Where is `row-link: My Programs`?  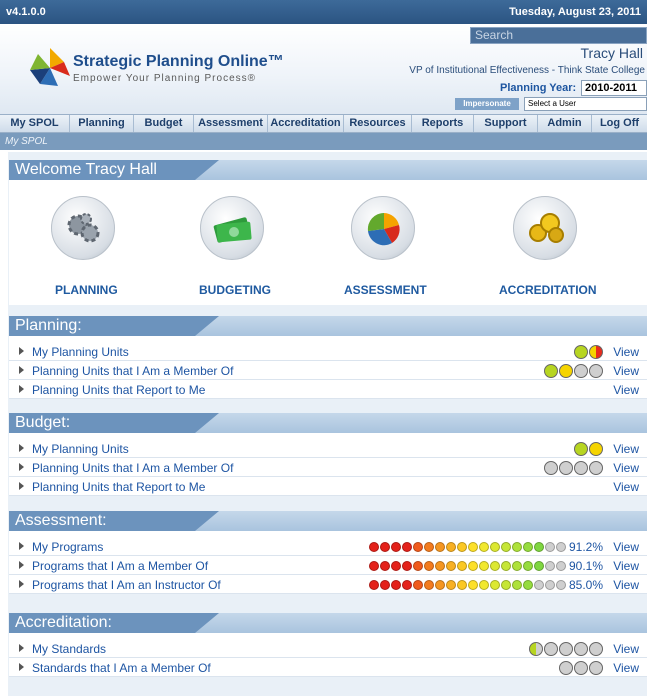 row-link: My Programs is located at coordinates (67, 547).